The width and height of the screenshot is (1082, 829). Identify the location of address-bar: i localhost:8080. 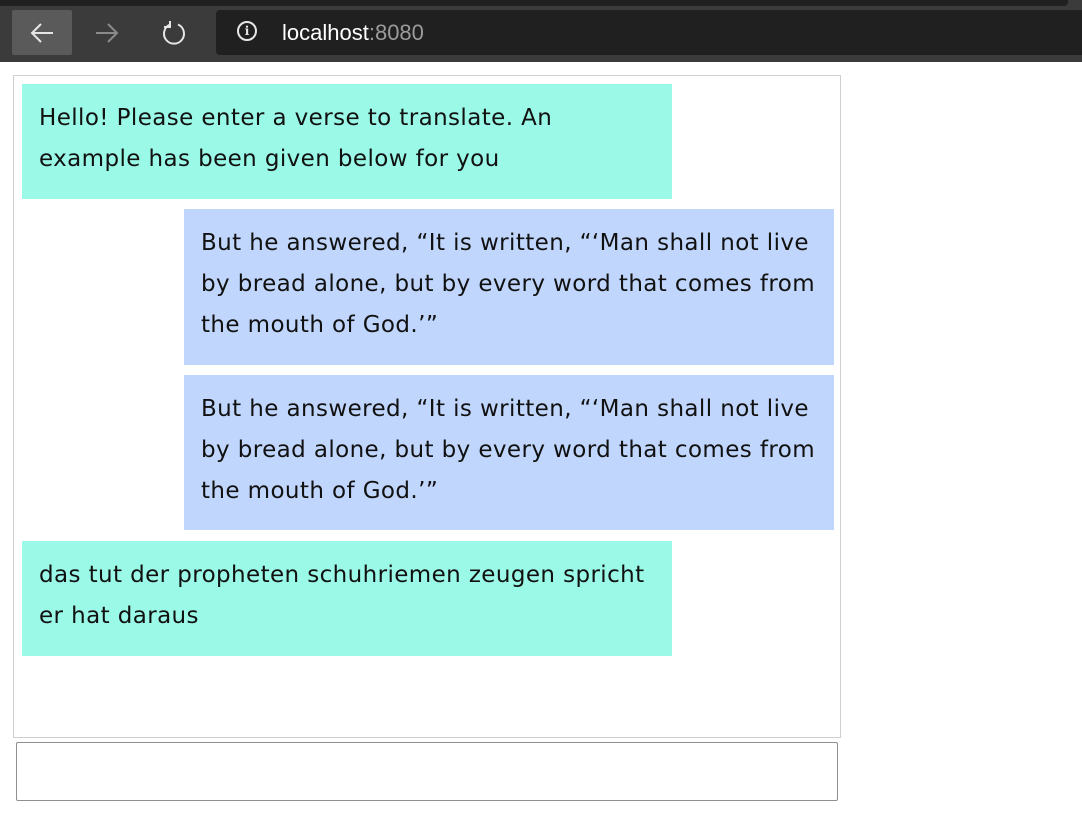
(649, 32).